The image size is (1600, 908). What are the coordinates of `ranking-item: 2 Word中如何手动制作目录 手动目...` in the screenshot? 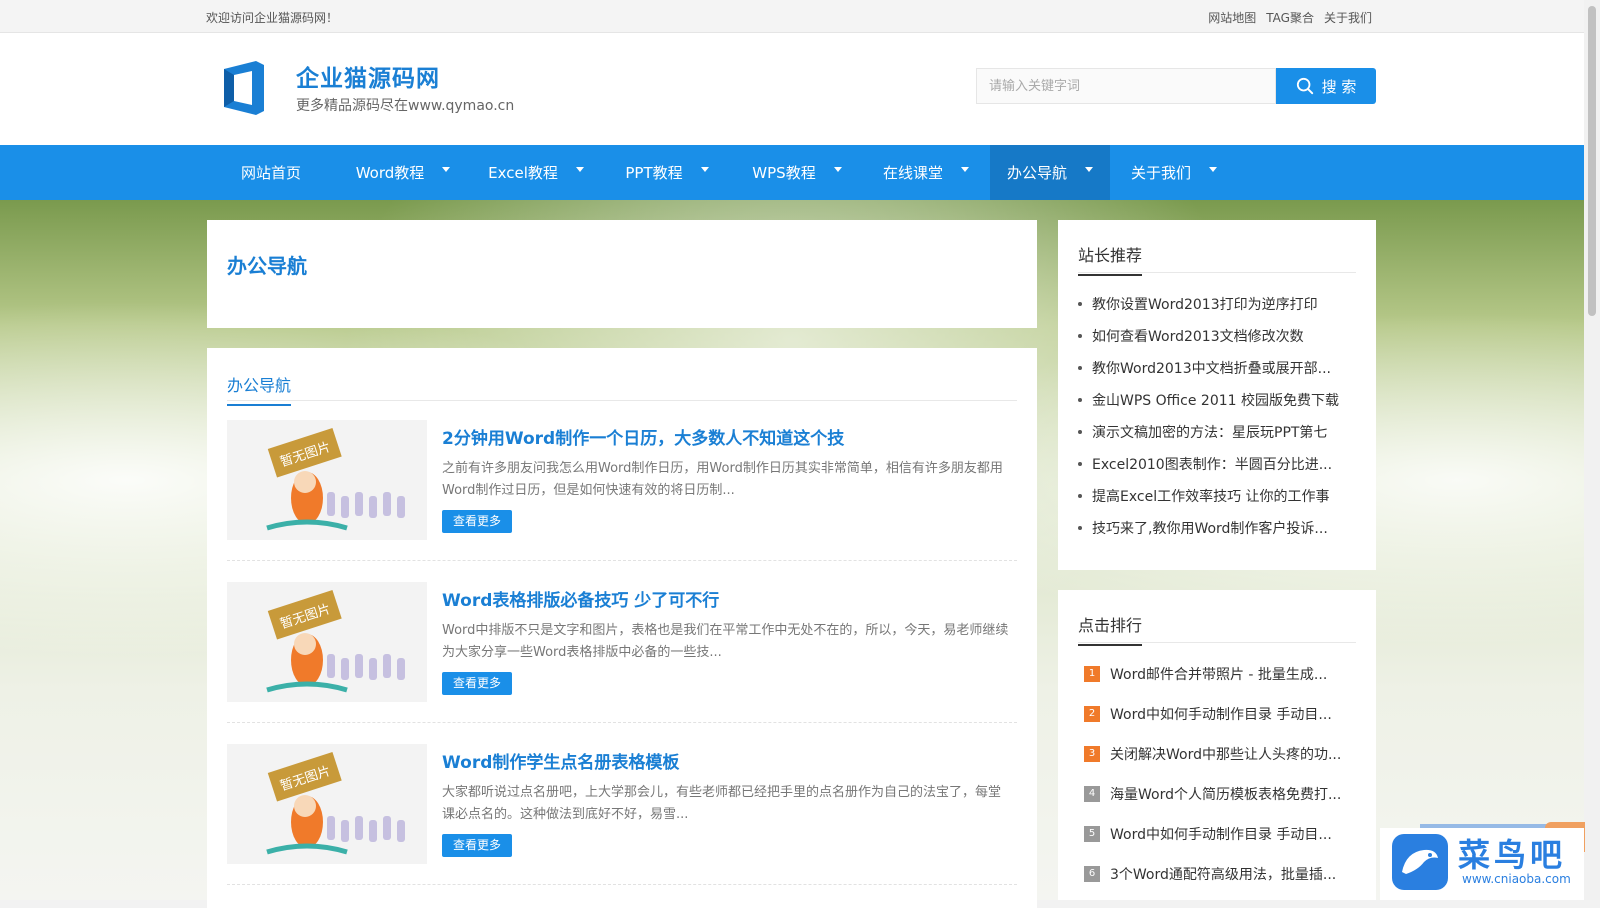 It's located at (1218, 714).